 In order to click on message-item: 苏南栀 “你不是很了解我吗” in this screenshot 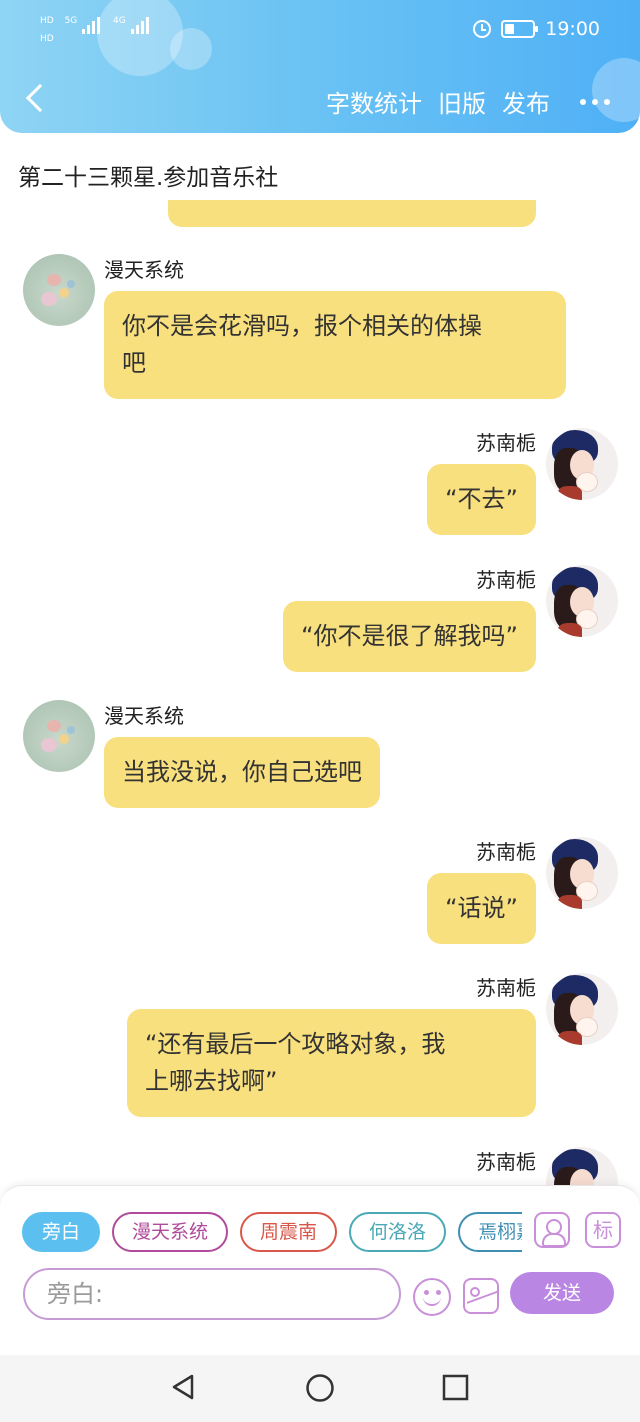, I will do `click(320, 621)`.